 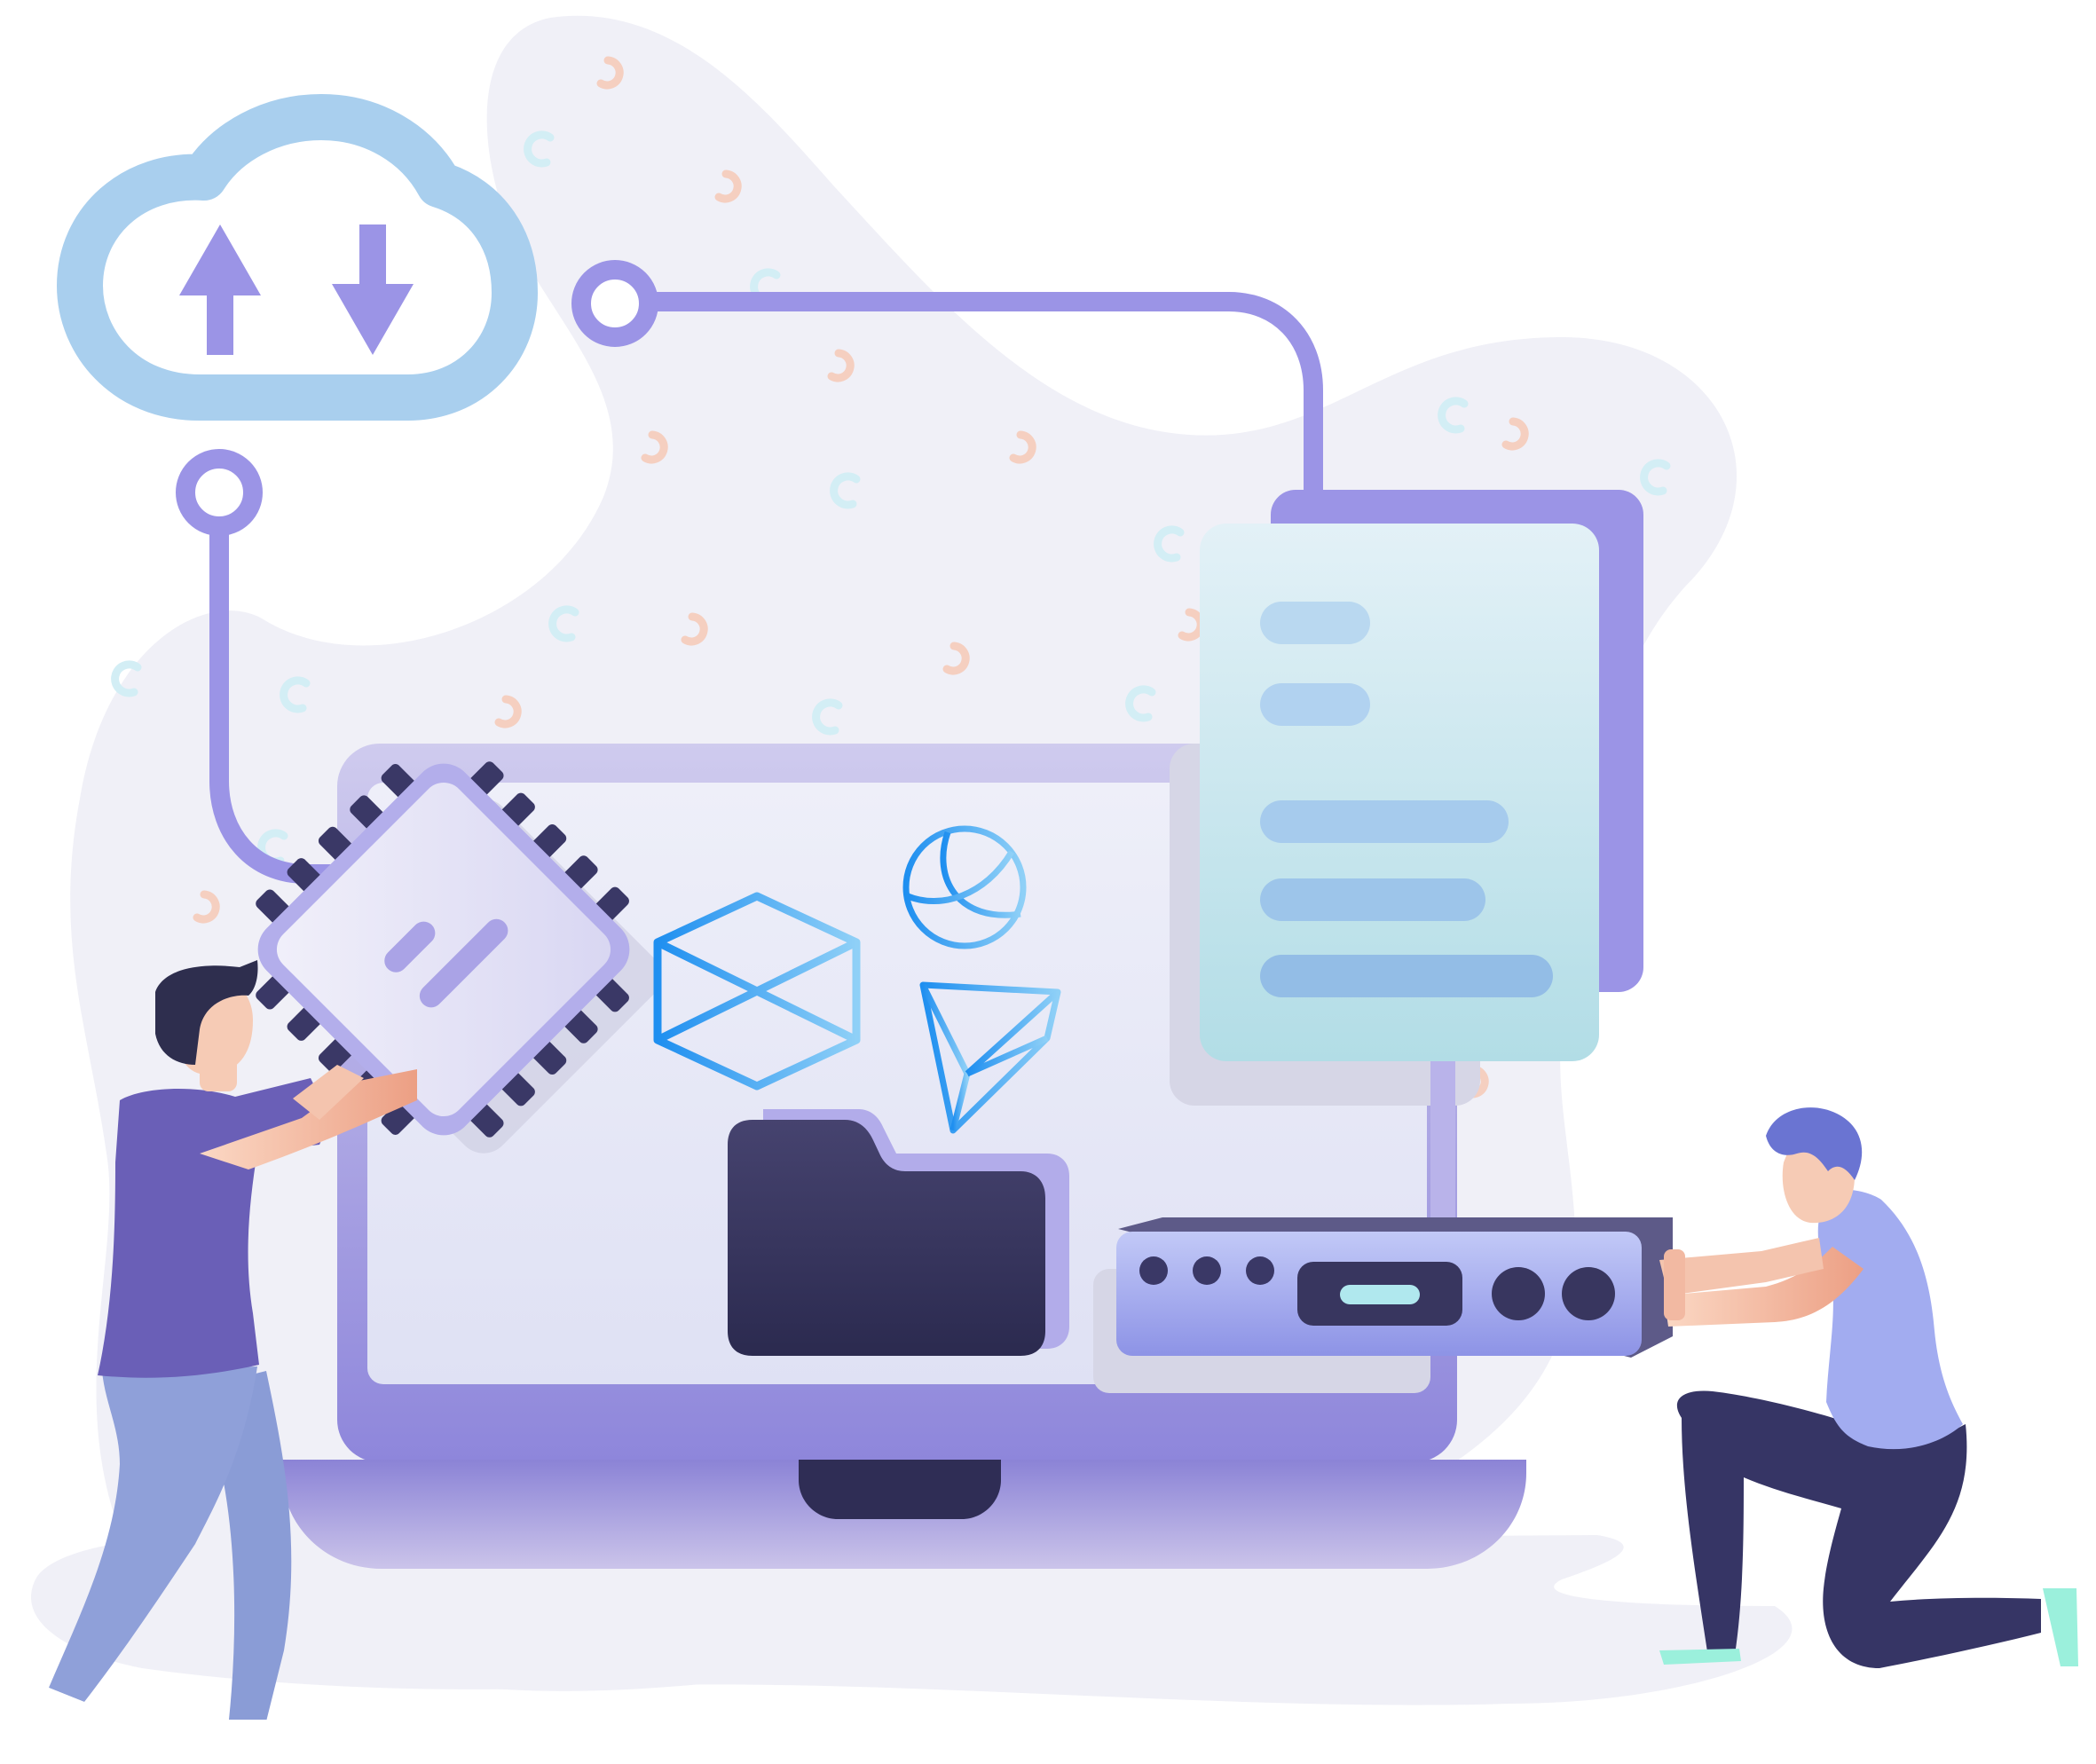 What do you see at coordinates (220, 289) in the screenshot?
I see `upload-arrow-icon` at bounding box center [220, 289].